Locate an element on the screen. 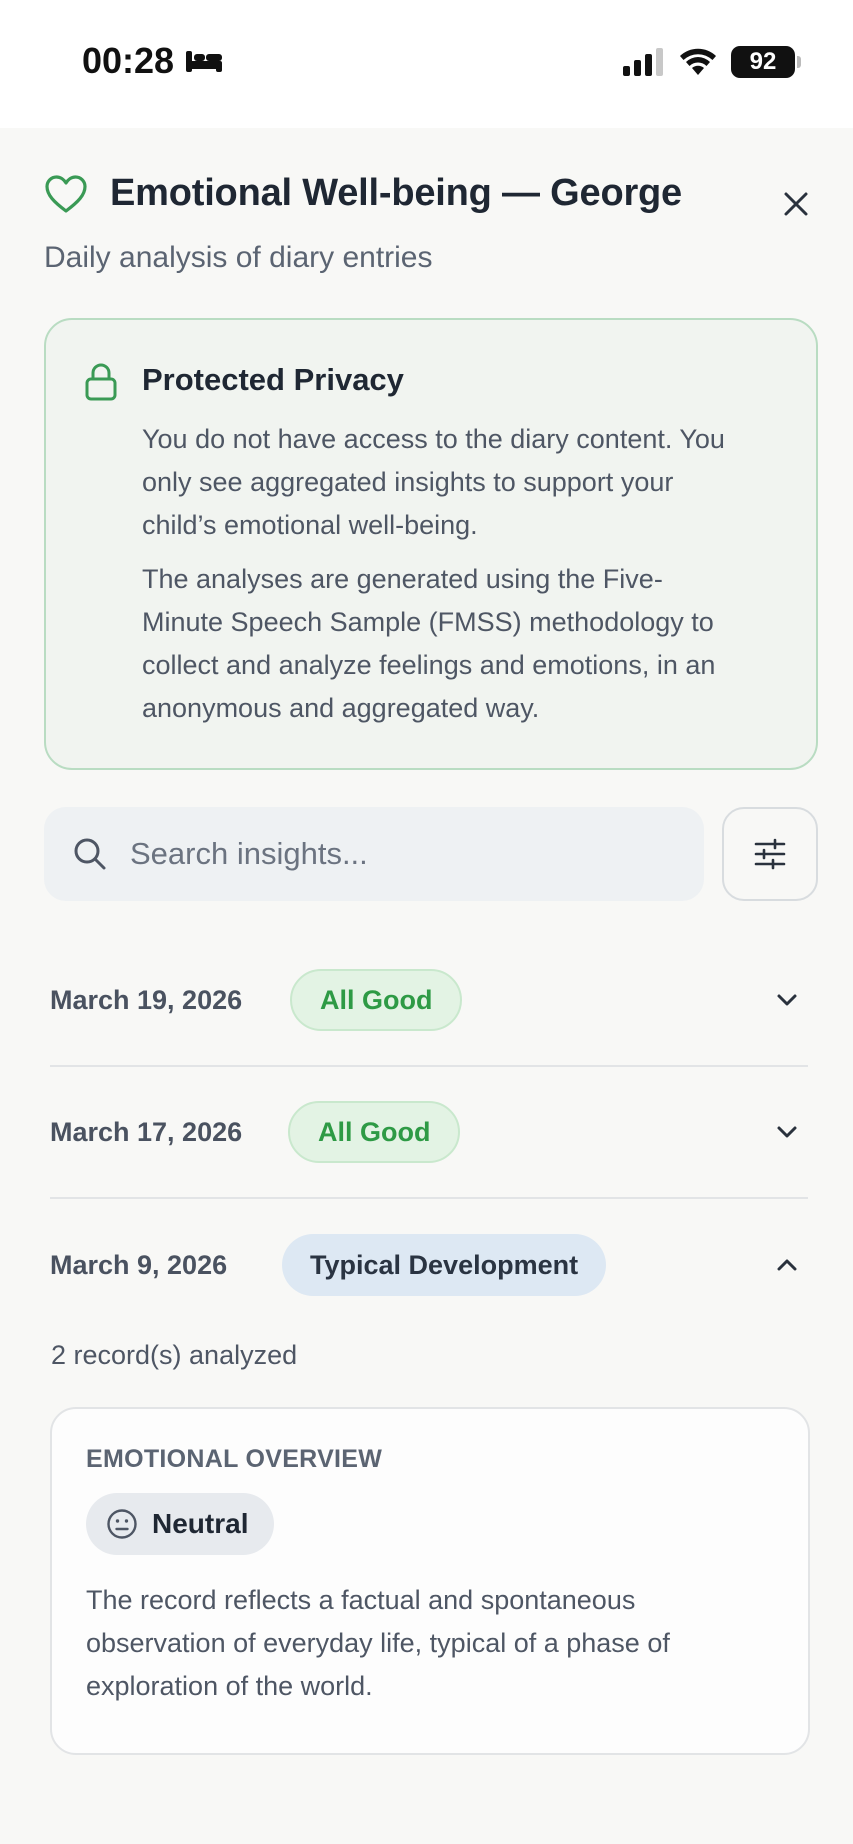  status-indicators: 92 is located at coordinates (712, 62).